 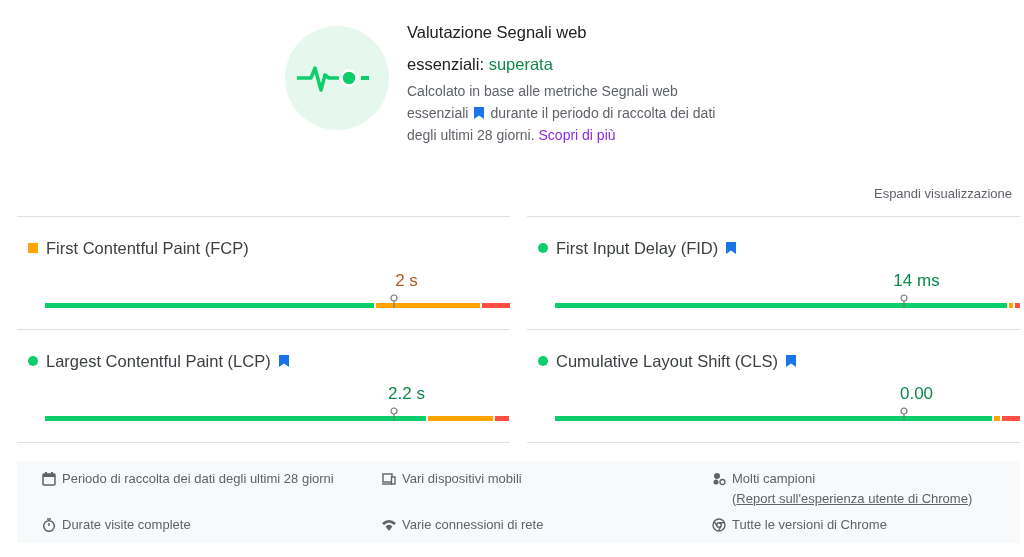 I want to click on expand-view-link: Espandi visualizzazione, so click(x=942, y=201).